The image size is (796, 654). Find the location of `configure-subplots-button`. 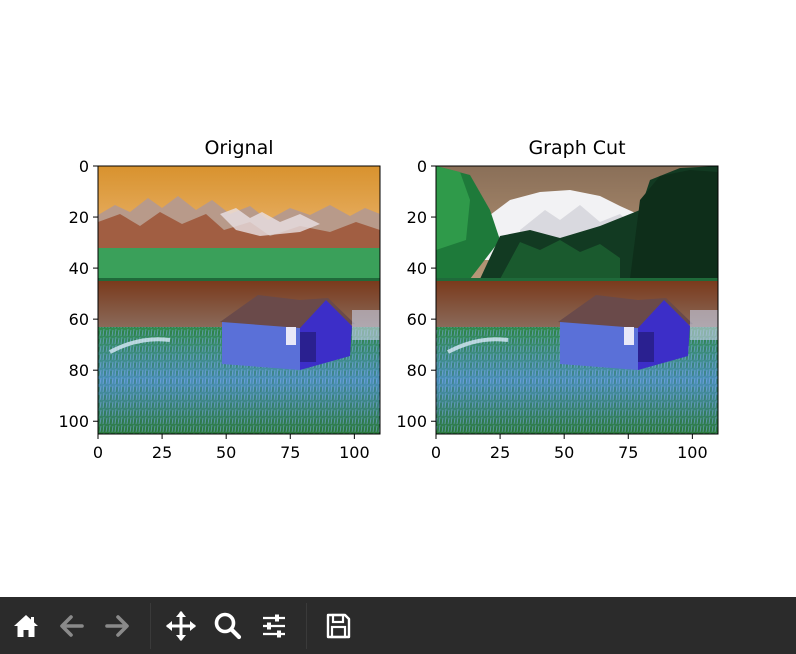

configure-subplots-button is located at coordinates (274, 626).